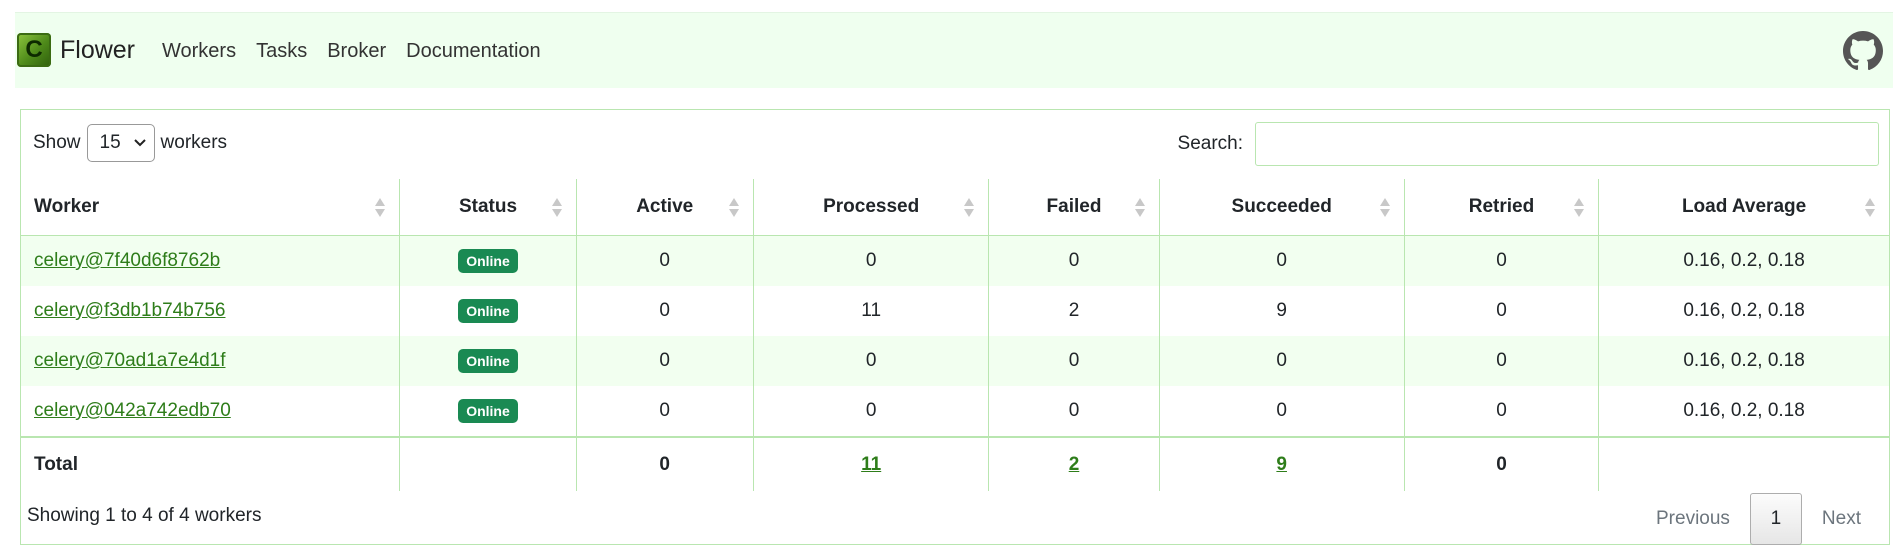 The height and width of the screenshot is (560, 1902). What do you see at coordinates (194, 142) in the screenshot?
I see `workers-label: workers` at bounding box center [194, 142].